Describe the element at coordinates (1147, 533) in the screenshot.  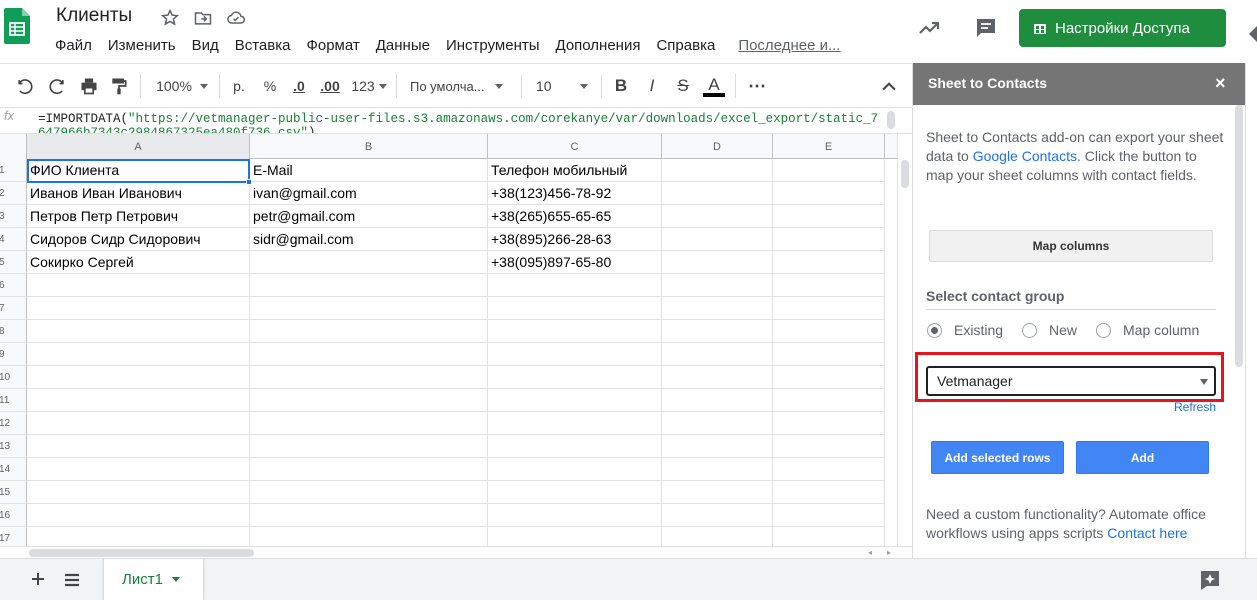
I see `contact-here-link: Contact here` at that location.